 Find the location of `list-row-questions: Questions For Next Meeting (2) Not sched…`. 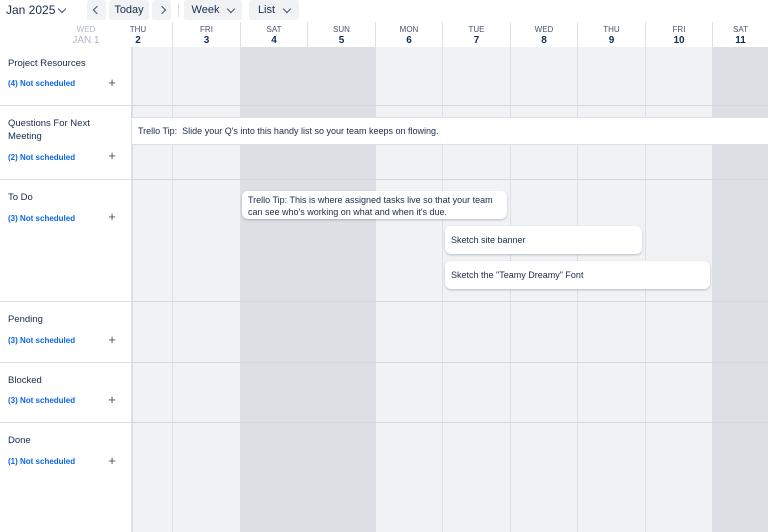

list-row-questions: Questions For Next Meeting (2) Not sched… is located at coordinates (66, 143).